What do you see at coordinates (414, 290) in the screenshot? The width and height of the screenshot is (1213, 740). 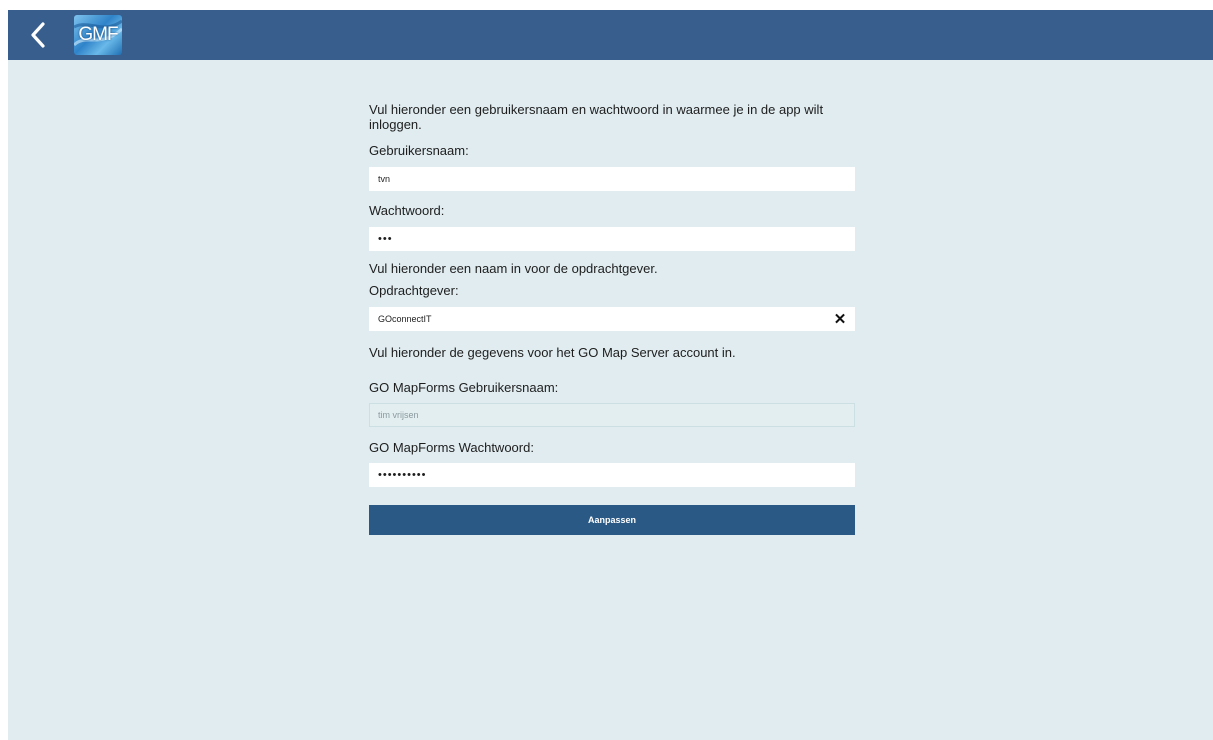 I see `client-label: Opdrachtgever:` at bounding box center [414, 290].